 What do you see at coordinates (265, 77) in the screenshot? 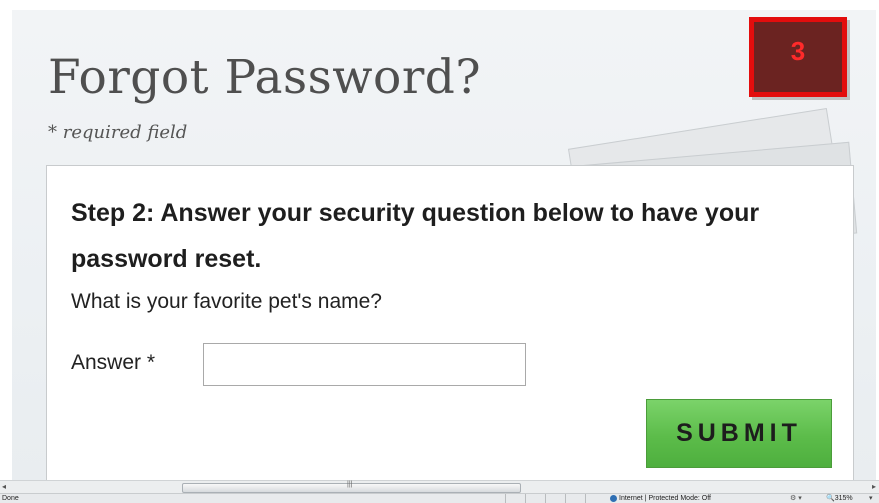
I see `page-title: Forgot Password?` at bounding box center [265, 77].